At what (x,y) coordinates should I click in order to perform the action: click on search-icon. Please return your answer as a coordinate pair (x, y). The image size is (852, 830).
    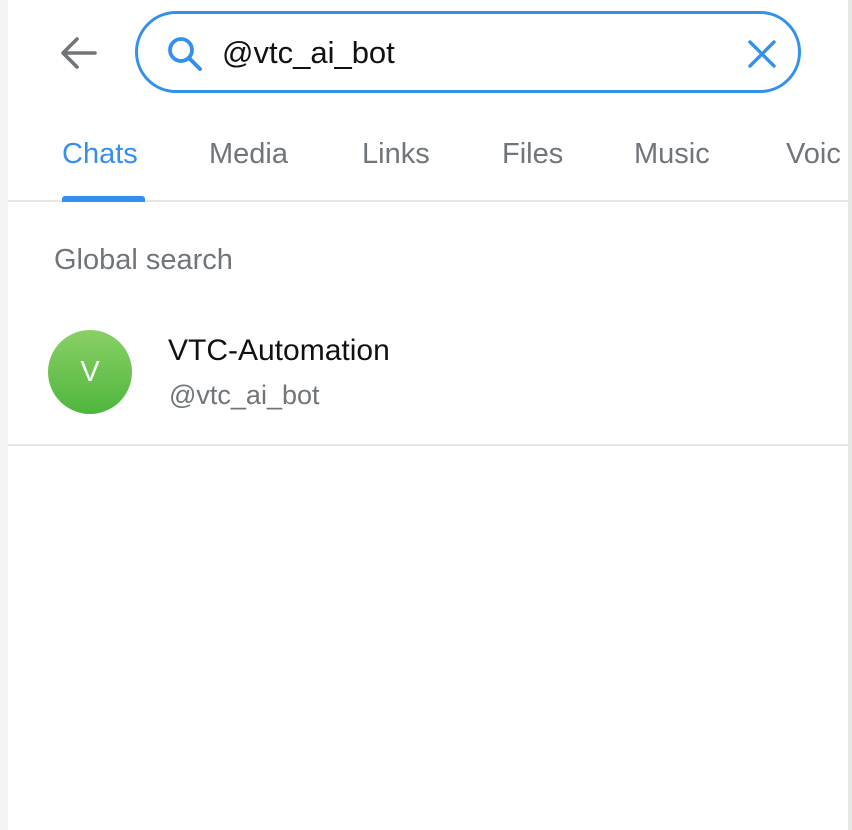
    Looking at the image, I should click on (185, 54).